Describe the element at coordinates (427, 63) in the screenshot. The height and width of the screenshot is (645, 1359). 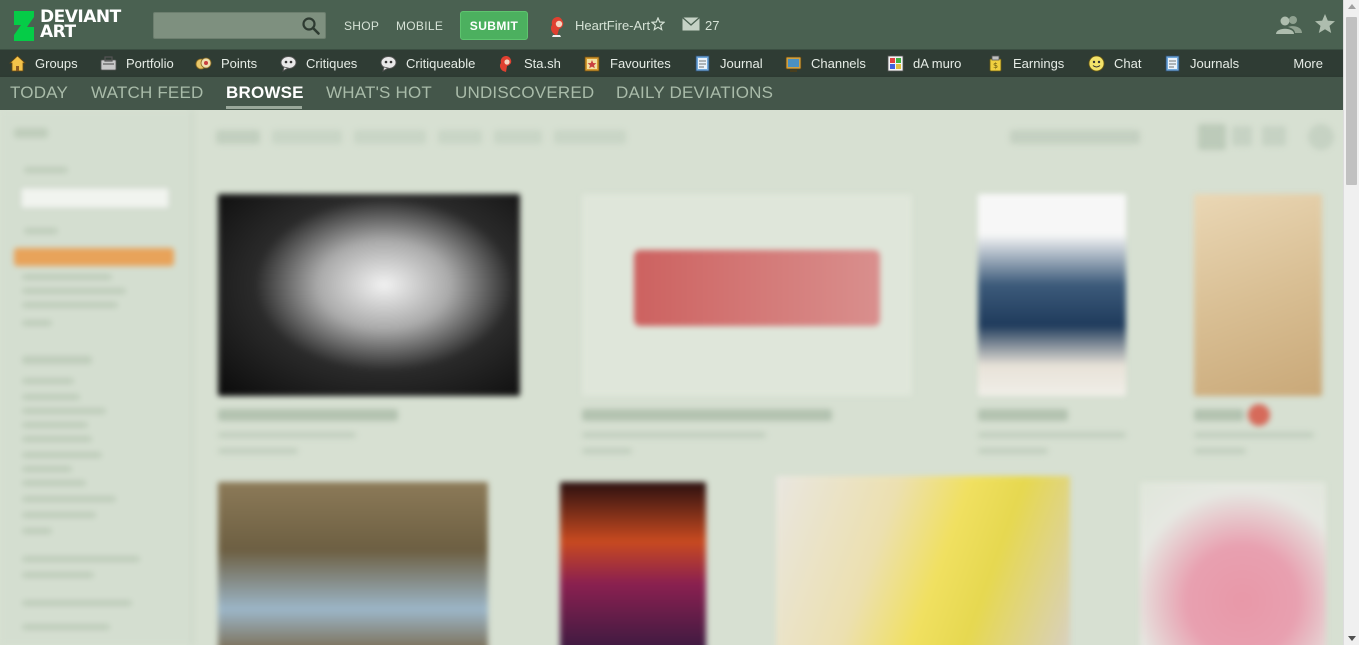
I see `nav-item-critiqueable: Critiqueable` at that location.